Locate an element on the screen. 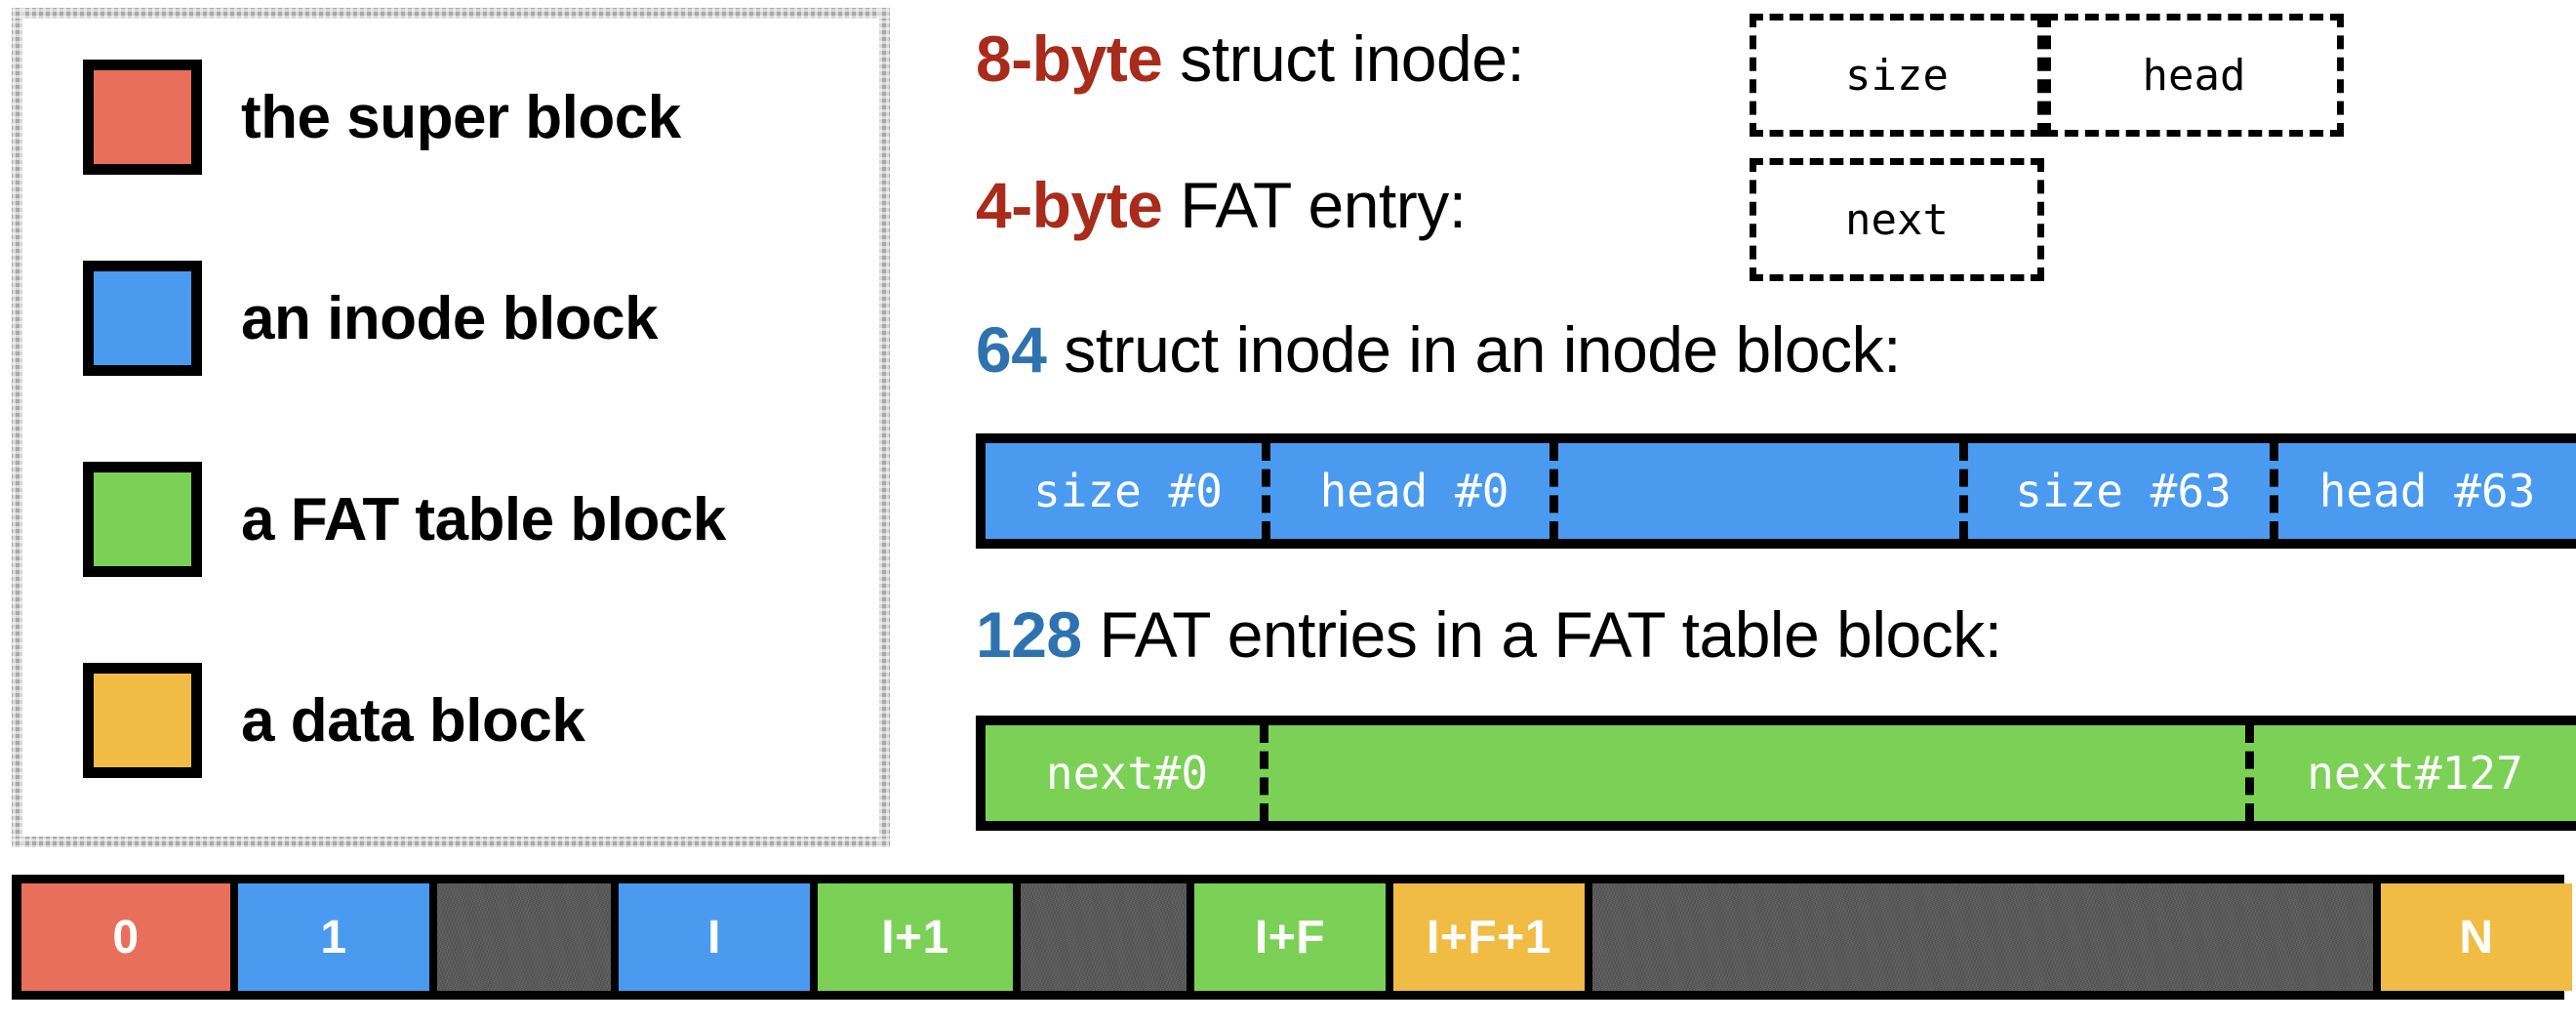  fat-entry-headline-rest: FAT entry: is located at coordinates (1314, 205).